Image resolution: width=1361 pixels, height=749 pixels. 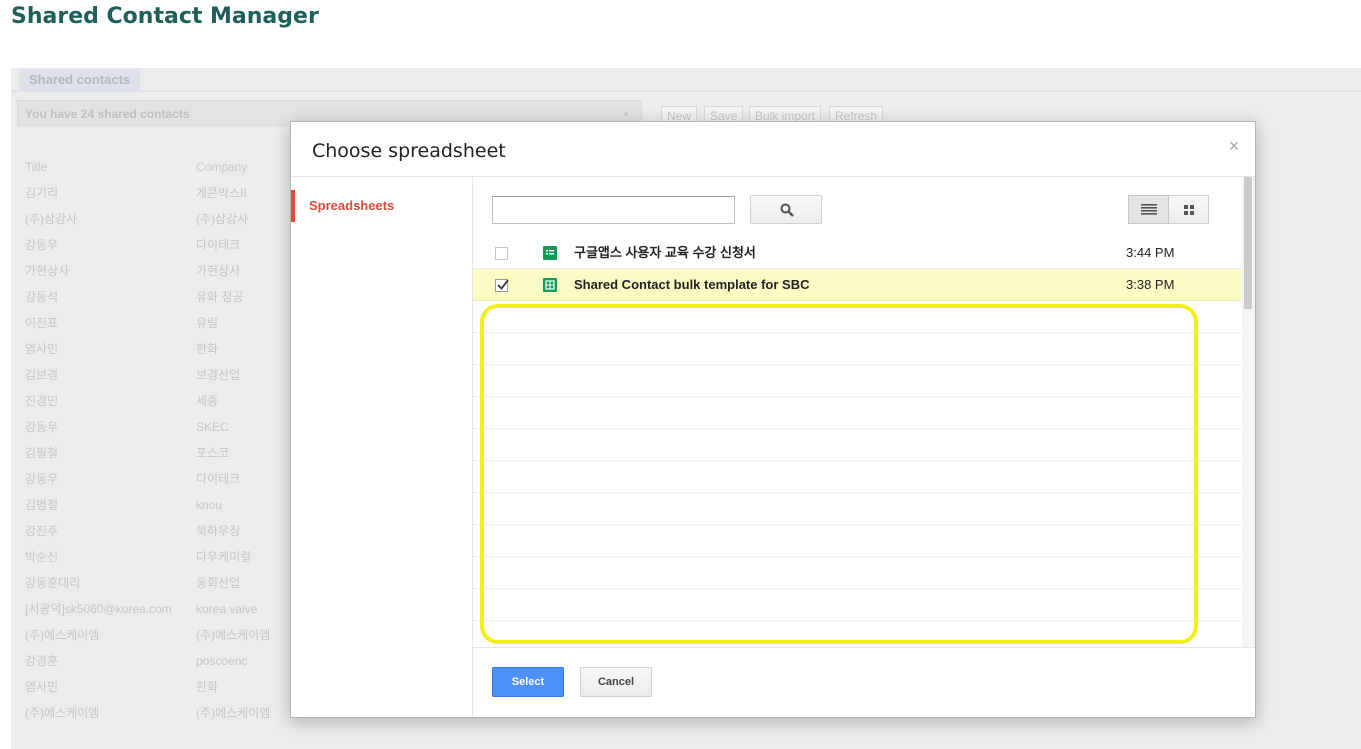 I want to click on cell-title: (주)삼강사, so click(x=51, y=219).